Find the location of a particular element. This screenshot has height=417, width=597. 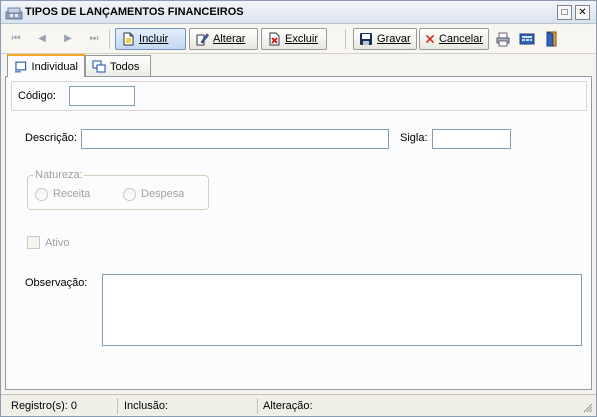

multiple-windows-icon is located at coordinates (99, 66).